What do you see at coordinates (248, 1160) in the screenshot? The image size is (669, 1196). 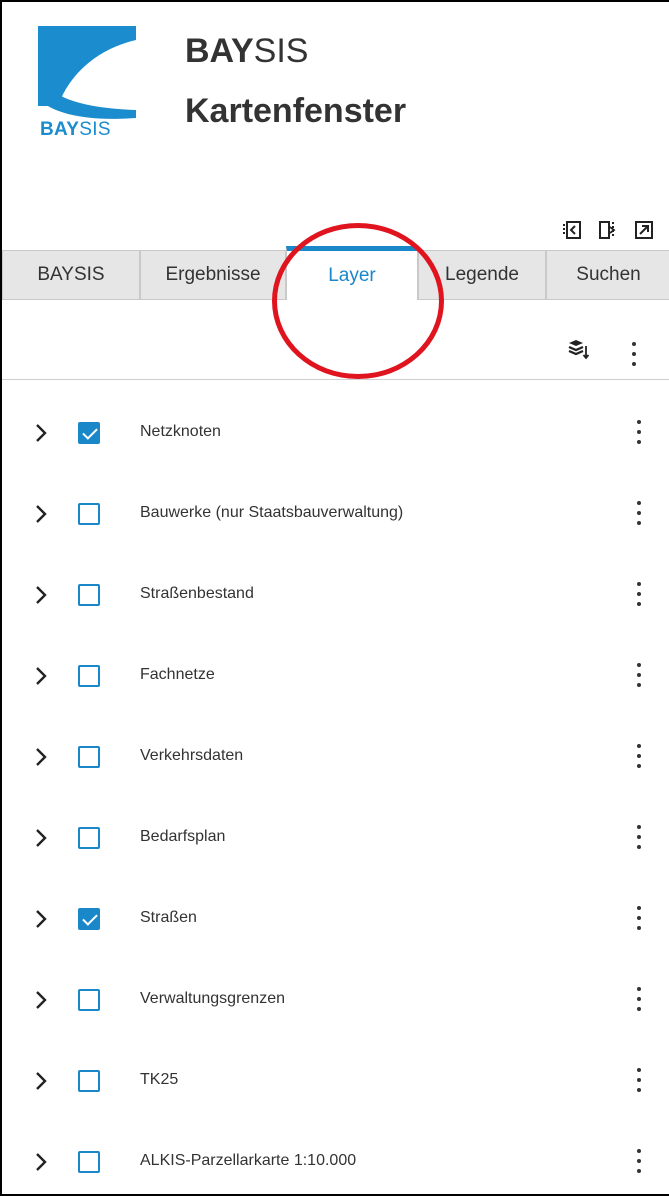 I see `layer-label: ALKIS-Parzellarkarte 1:10.000` at bounding box center [248, 1160].